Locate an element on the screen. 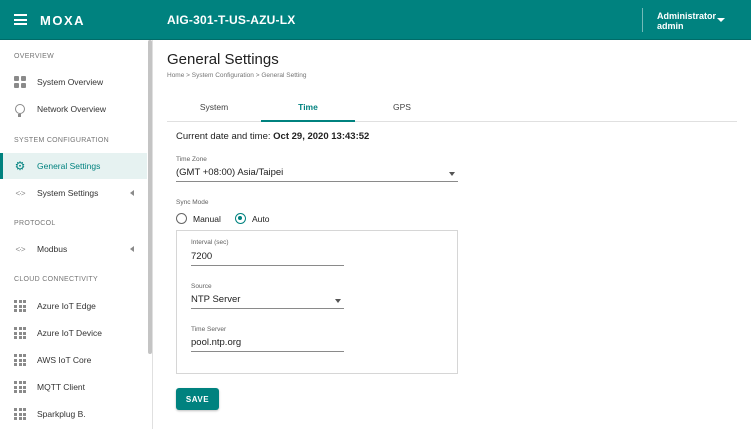  time-server-label: Time Server is located at coordinates (209, 329).